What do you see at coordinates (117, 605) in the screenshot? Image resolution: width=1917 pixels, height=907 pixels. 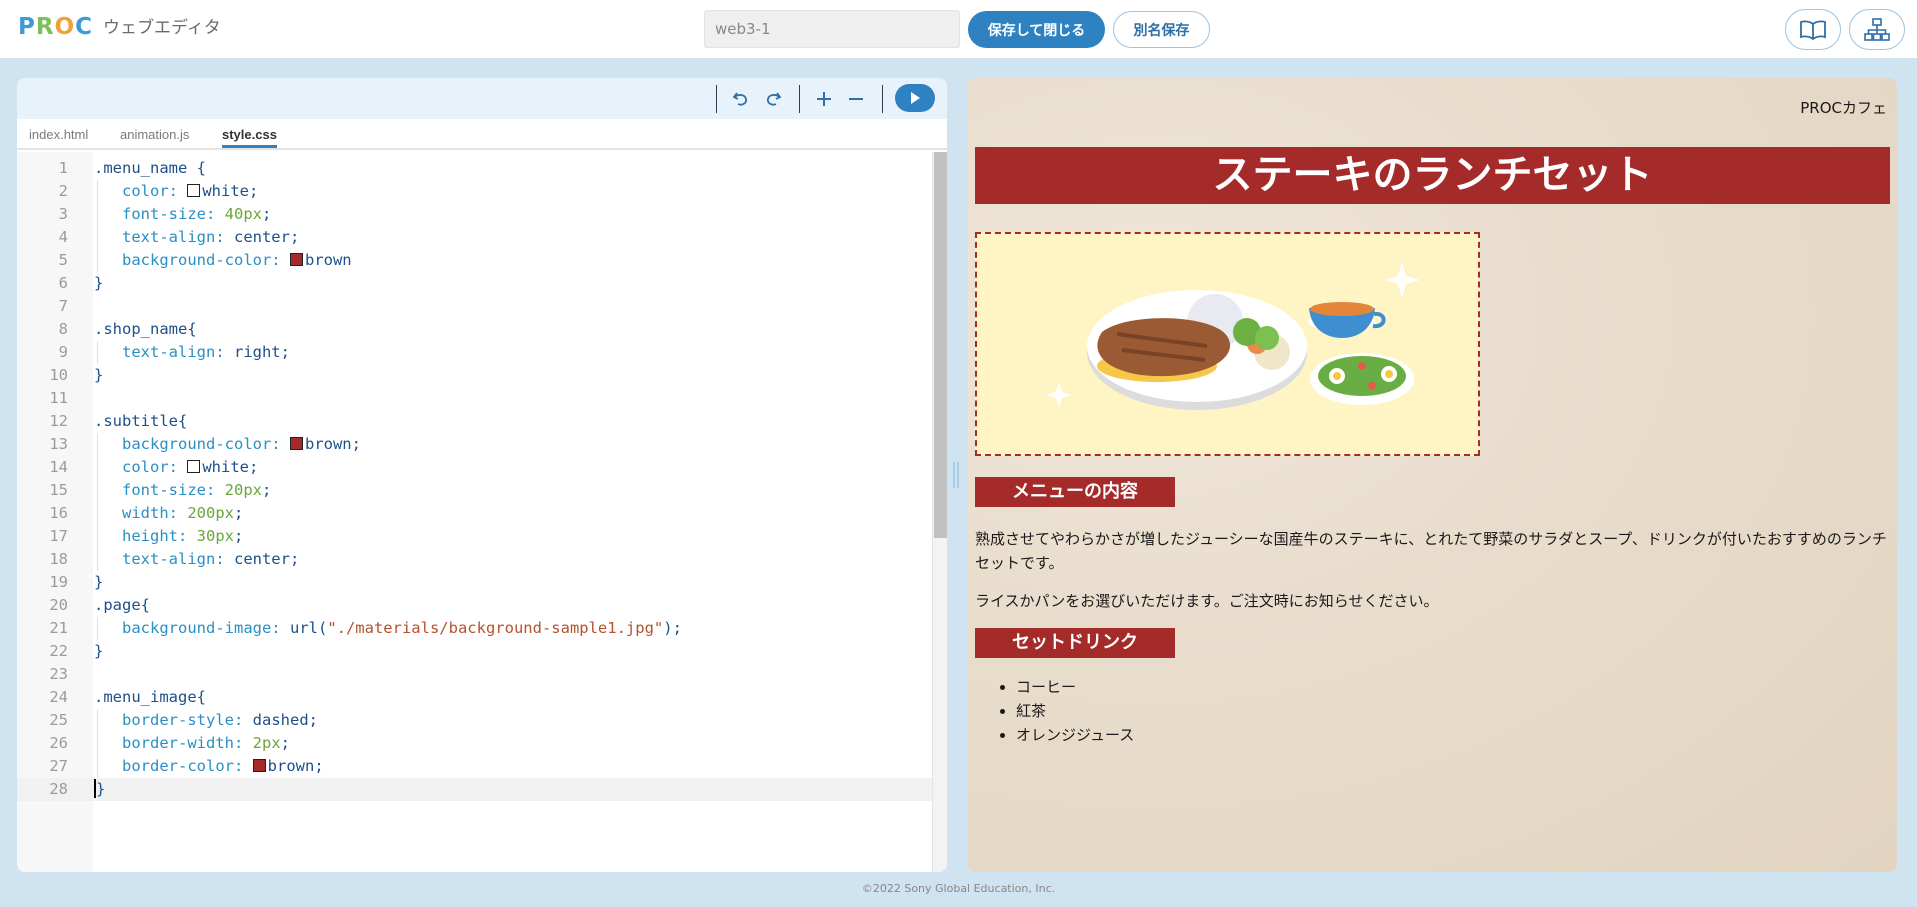 I see `css-selector: .page` at bounding box center [117, 605].